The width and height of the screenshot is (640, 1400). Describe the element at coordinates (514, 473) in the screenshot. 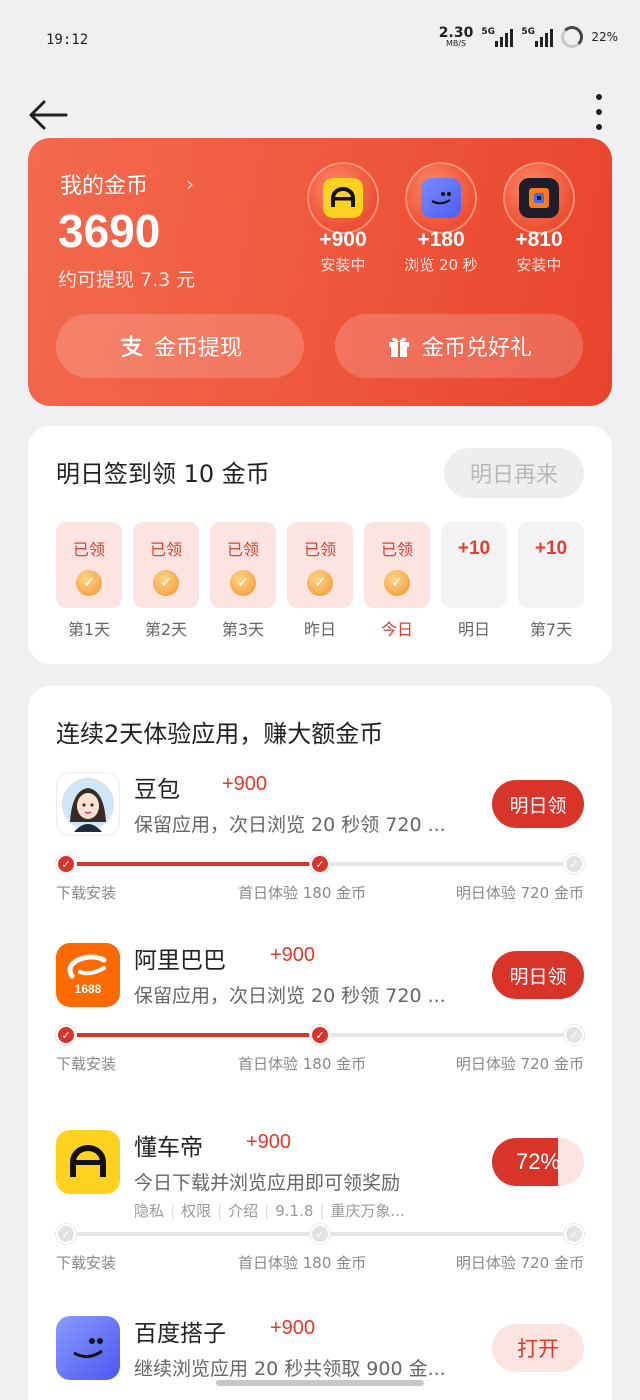

I see `come-back-tomorrow-button: 明日再来` at that location.